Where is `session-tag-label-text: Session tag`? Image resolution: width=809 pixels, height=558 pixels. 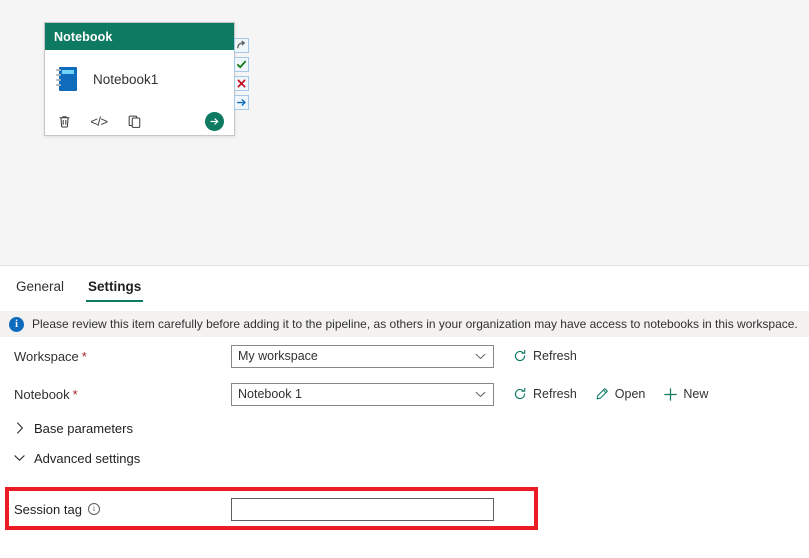 session-tag-label-text: Session tag is located at coordinates (48, 509).